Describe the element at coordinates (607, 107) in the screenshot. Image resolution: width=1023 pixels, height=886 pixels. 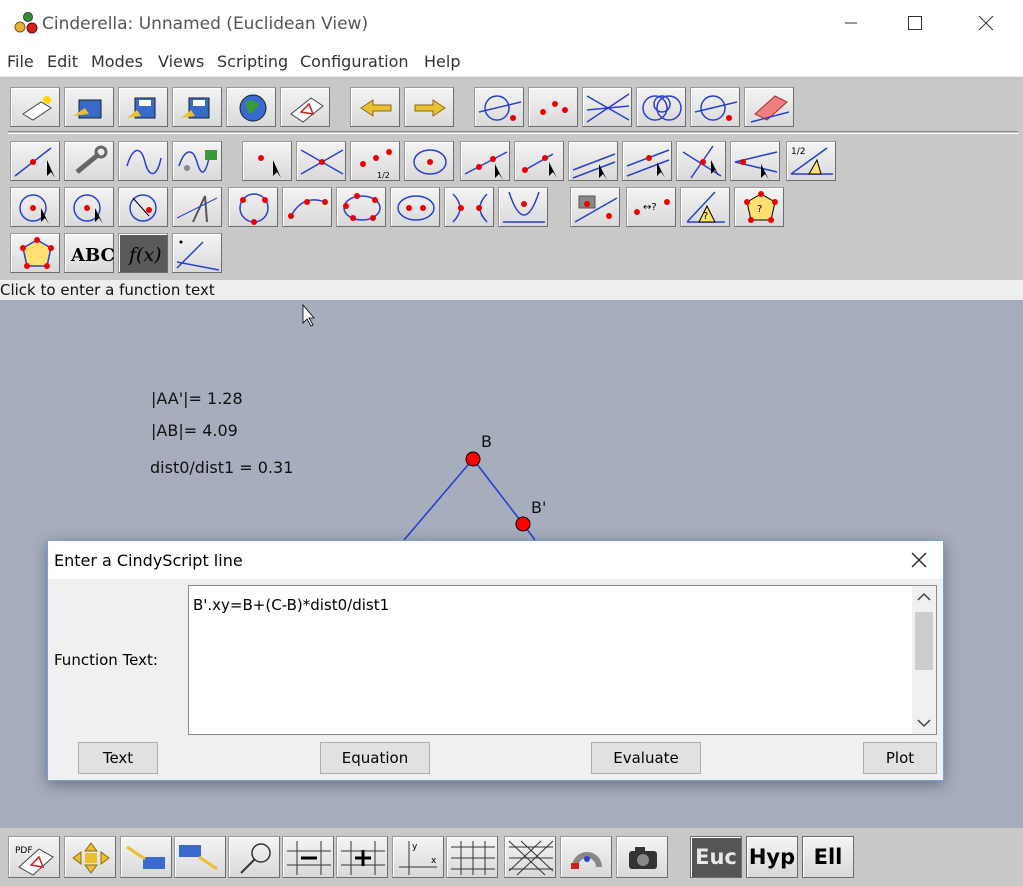
I see `tool-lines` at that location.